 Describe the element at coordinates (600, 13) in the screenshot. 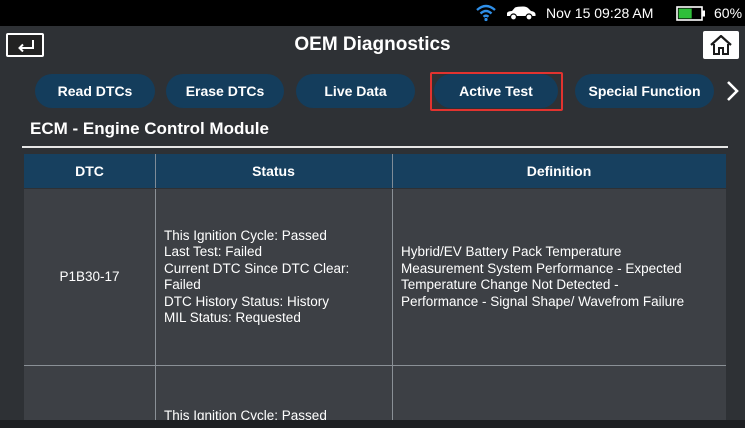

I see `status-datetime: Nov 15 09:28 AM` at that location.